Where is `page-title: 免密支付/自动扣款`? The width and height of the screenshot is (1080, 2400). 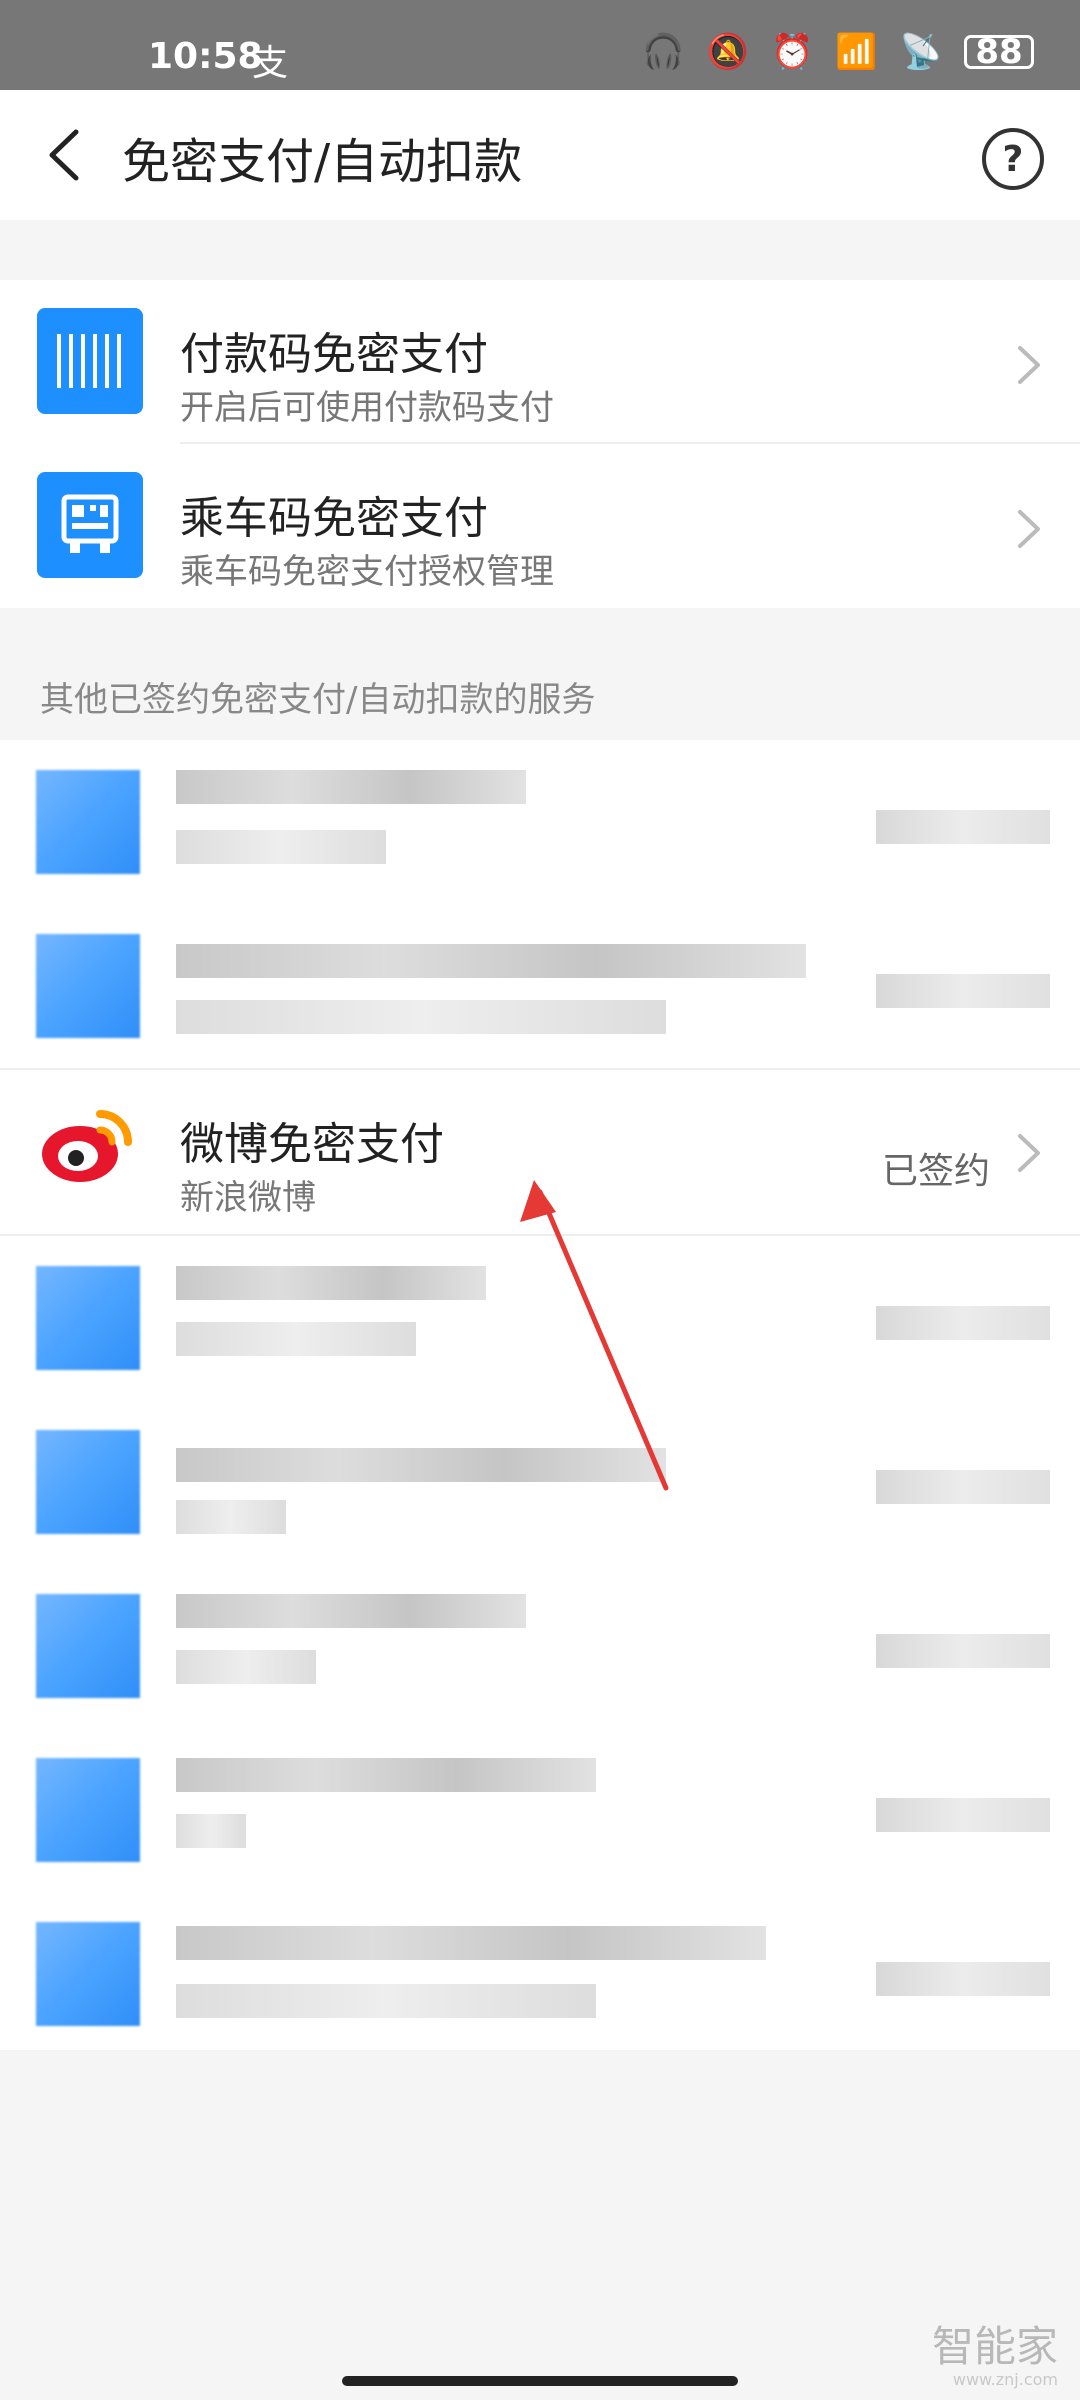 page-title: 免密支付/自动扣款 is located at coordinates (322, 162).